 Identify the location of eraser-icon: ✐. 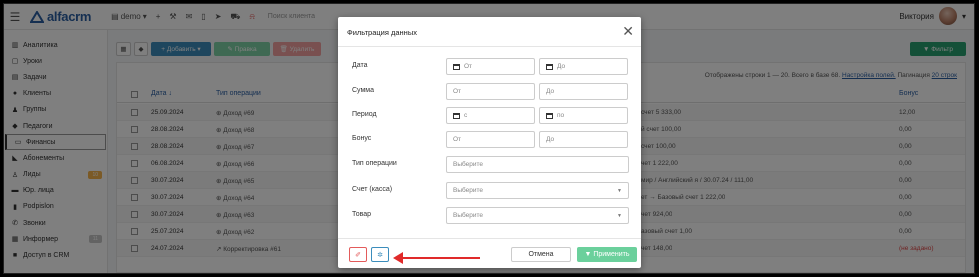
(358, 255).